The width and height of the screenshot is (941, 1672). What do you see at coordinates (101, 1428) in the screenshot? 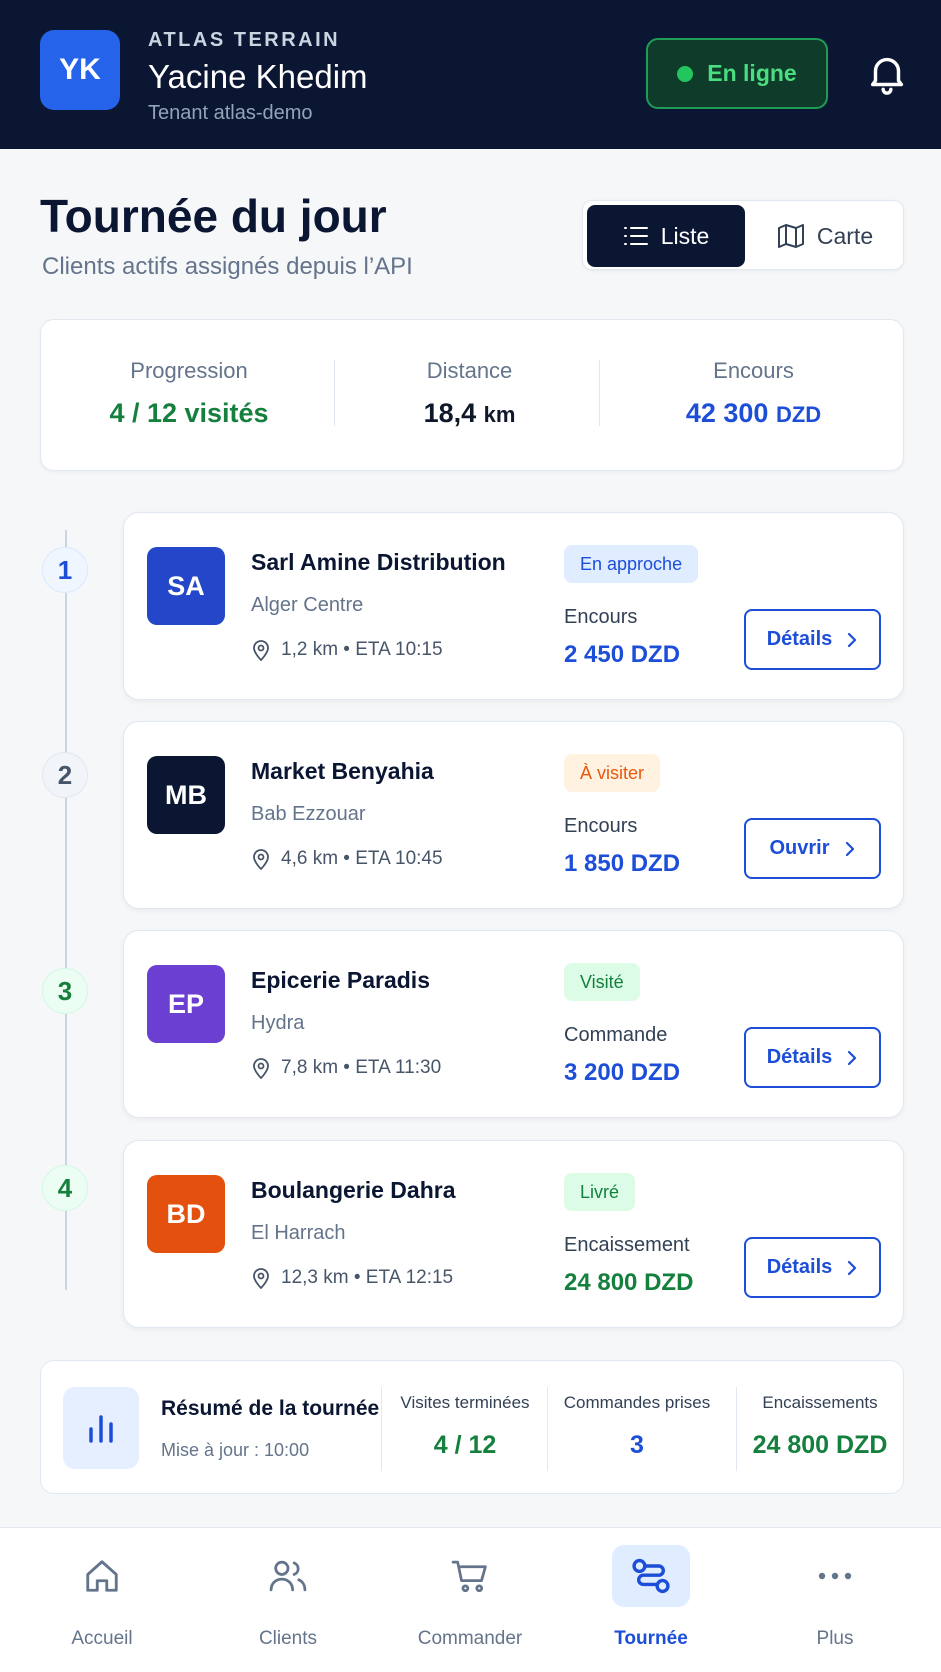
I see `bar-chart-icon` at bounding box center [101, 1428].